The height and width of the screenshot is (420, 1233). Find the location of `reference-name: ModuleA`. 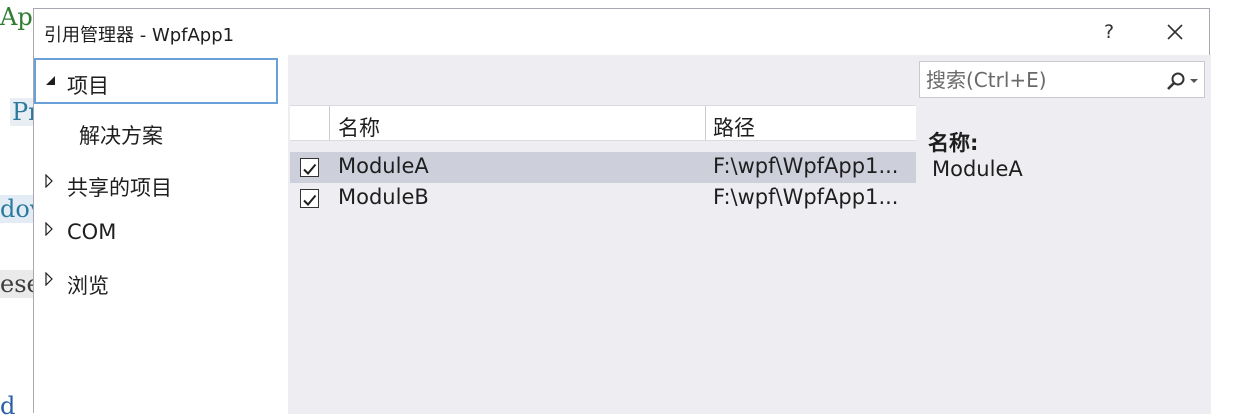

reference-name: ModuleA is located at coordinates (383, 166).